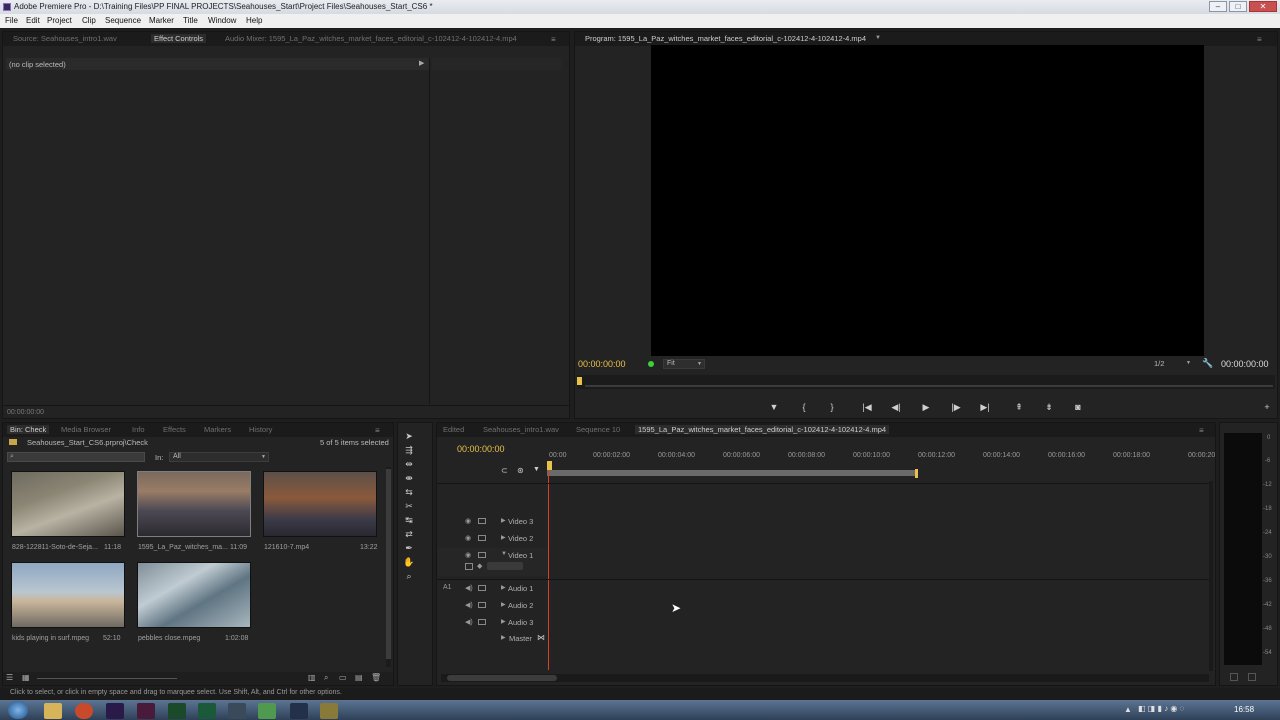 This screenshot has height=720, width=1280. I want to click on premiere-taskbar-icon, so click(115, 711).